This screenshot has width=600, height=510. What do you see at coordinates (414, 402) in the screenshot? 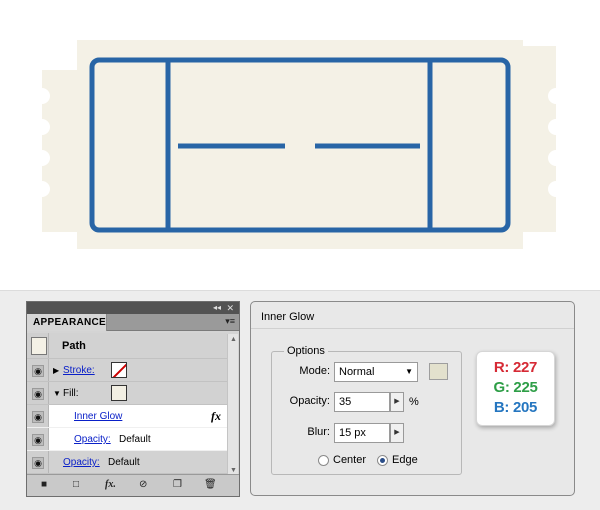
I see `opacity-unit: %` at bounding box center [414, 402].